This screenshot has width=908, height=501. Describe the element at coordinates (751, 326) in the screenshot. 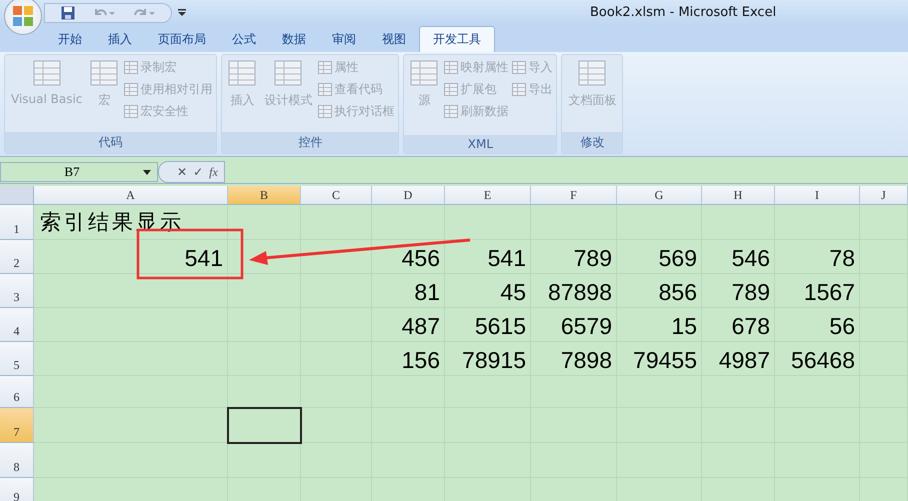

I see `cell-text: 678` at that location.